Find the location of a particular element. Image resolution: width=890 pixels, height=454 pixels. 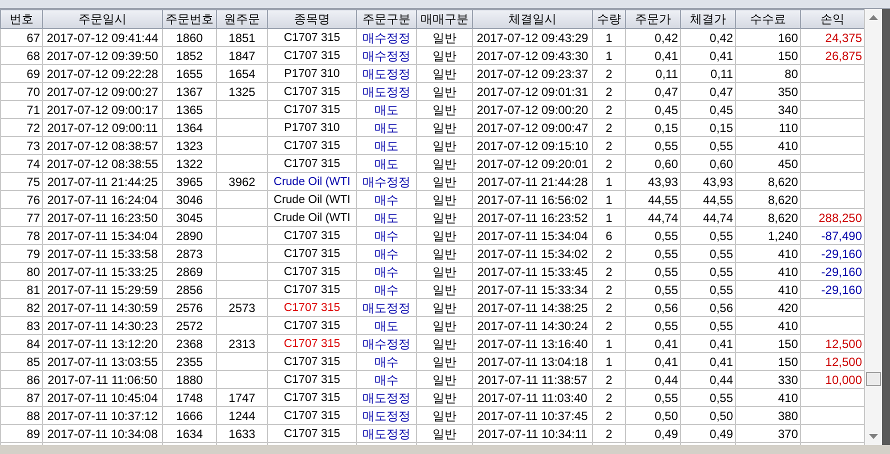

row-number: 73 is located at coordinates (33, 145).